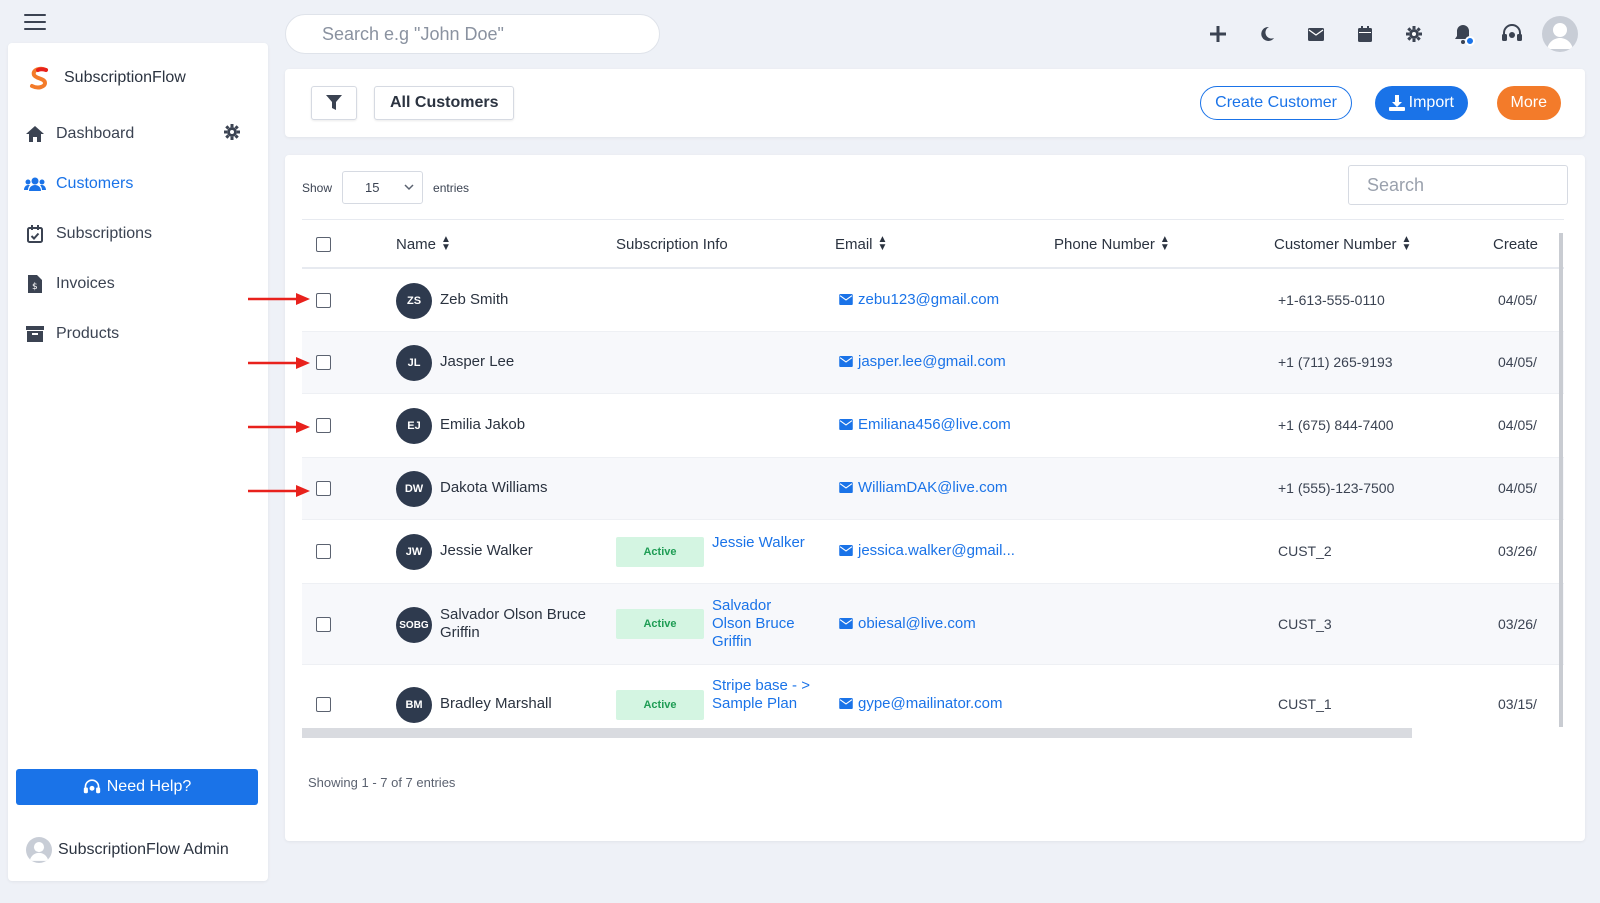  What do you see at coordinates (233, 133) in the screenshot?
I see `dashboard-settings-gear-icon` at bounding box center [233, 133].